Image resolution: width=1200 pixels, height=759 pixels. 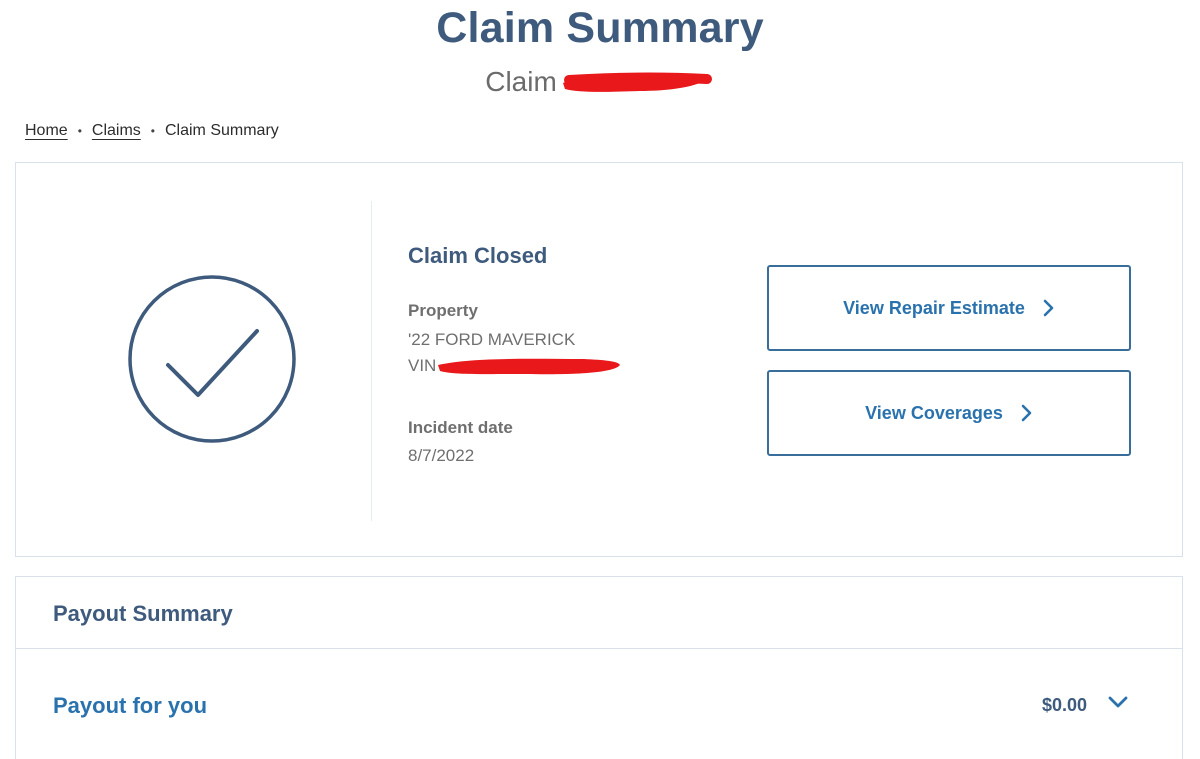 I want to click on payout-summary-title: Payout Summary, so click(x=143, y=613).